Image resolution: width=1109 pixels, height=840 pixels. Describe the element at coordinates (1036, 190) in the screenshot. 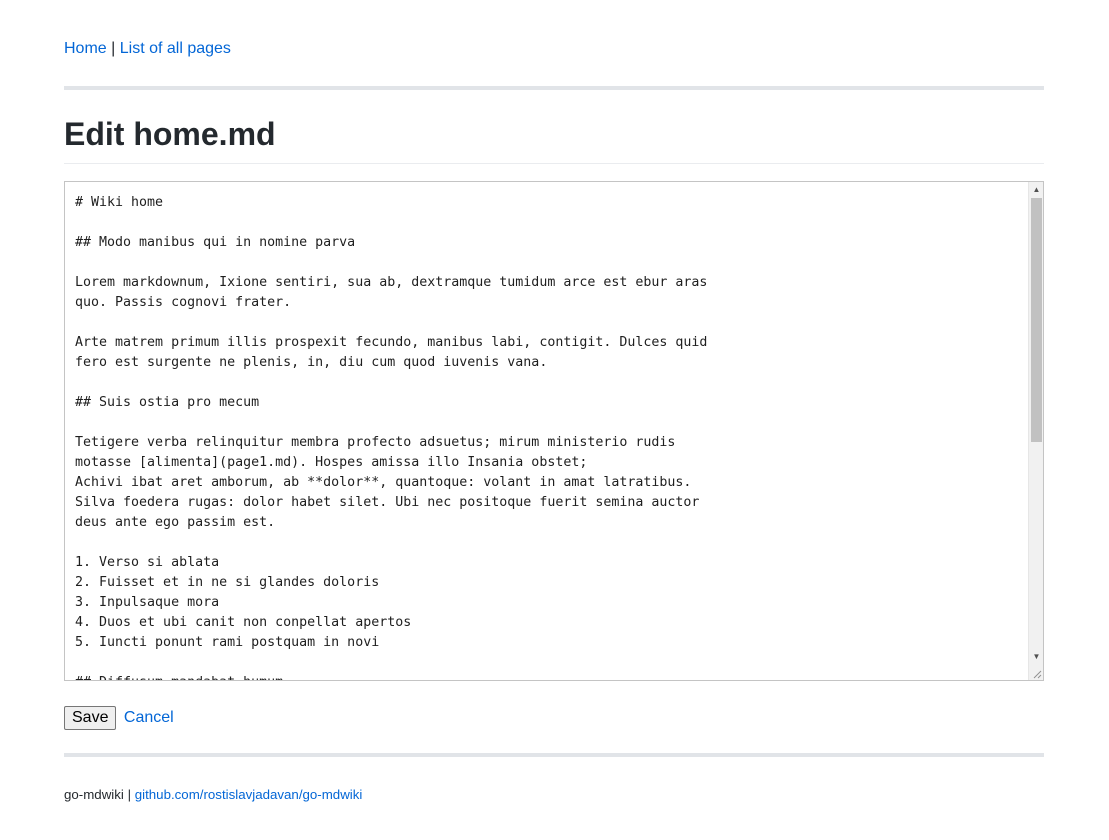

I see `triangle-up-icon: ▲` at that location.